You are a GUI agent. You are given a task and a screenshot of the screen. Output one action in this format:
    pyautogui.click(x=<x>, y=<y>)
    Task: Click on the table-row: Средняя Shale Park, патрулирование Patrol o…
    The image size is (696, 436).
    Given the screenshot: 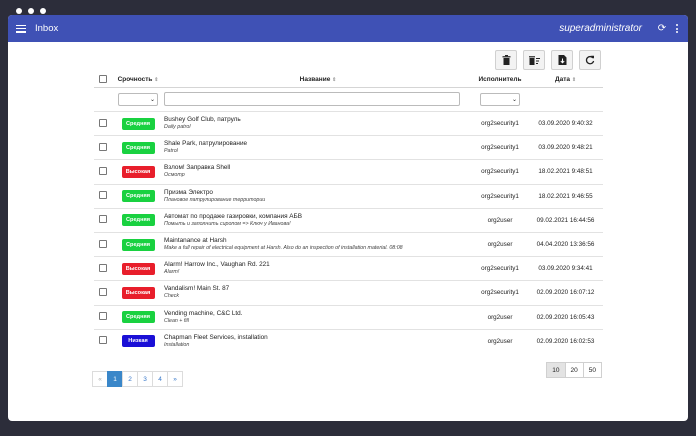 What is the action you would take?
    pyautogui.click(x=348, y=147)
    